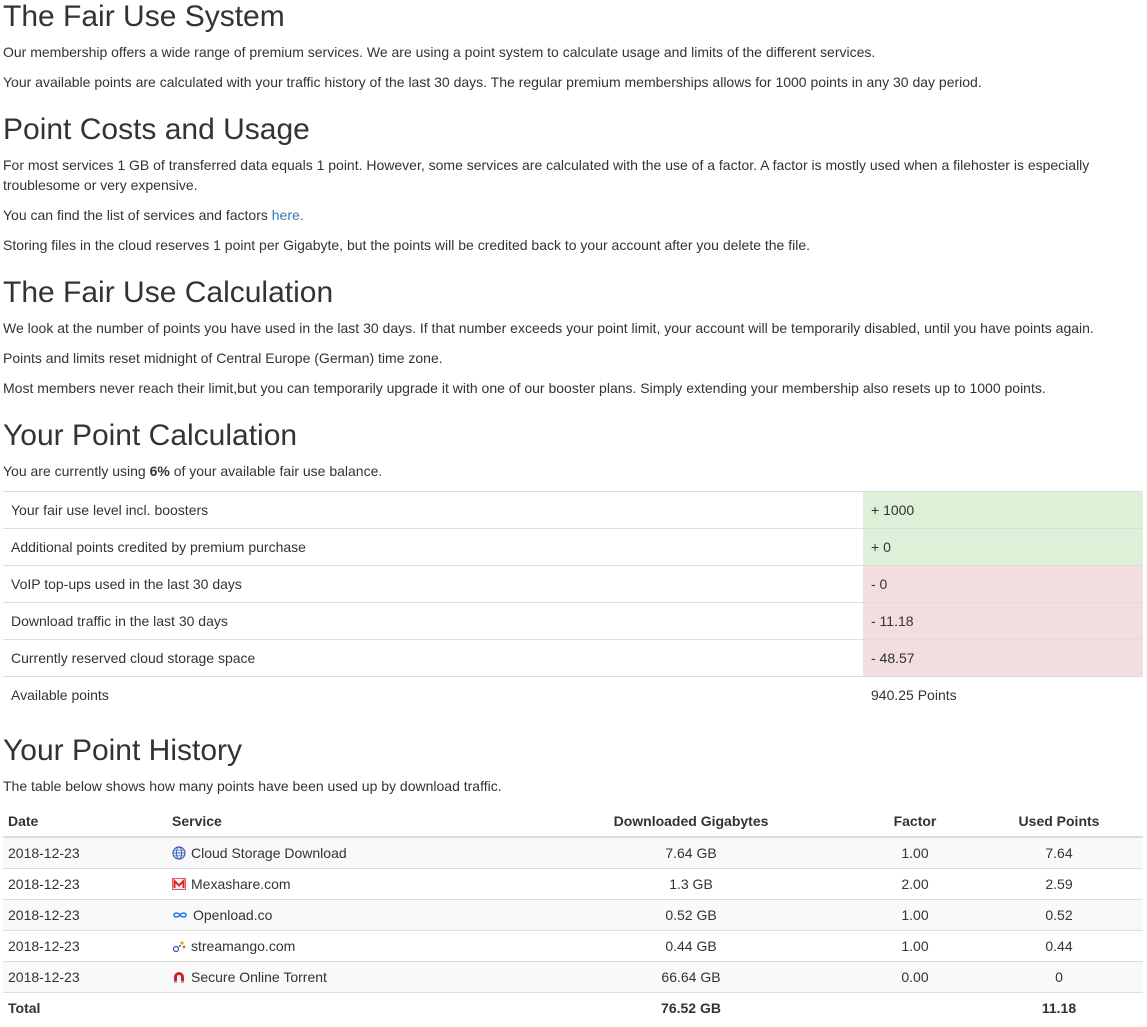  What do you see at coordinates (347, 945) in the screenshot?
I see `row-service: streamango.com` at bounding box center [347, 945].